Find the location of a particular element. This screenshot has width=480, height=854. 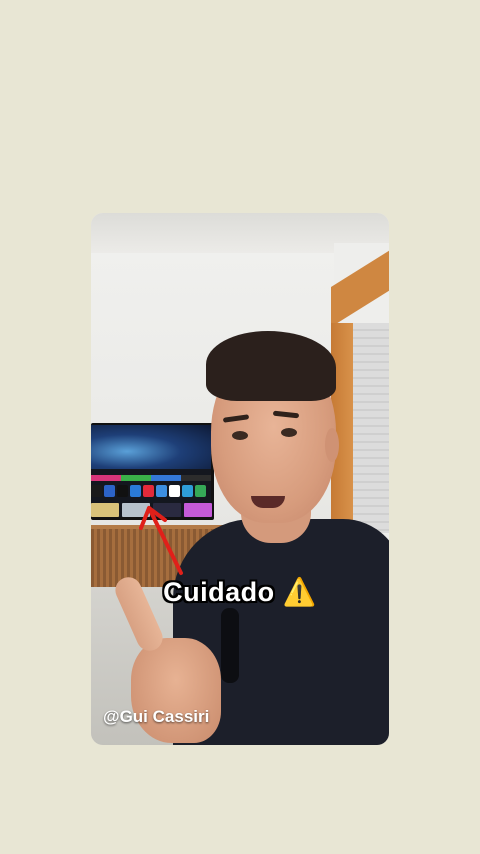

tv-app-row is located at coordinates (148, 491).